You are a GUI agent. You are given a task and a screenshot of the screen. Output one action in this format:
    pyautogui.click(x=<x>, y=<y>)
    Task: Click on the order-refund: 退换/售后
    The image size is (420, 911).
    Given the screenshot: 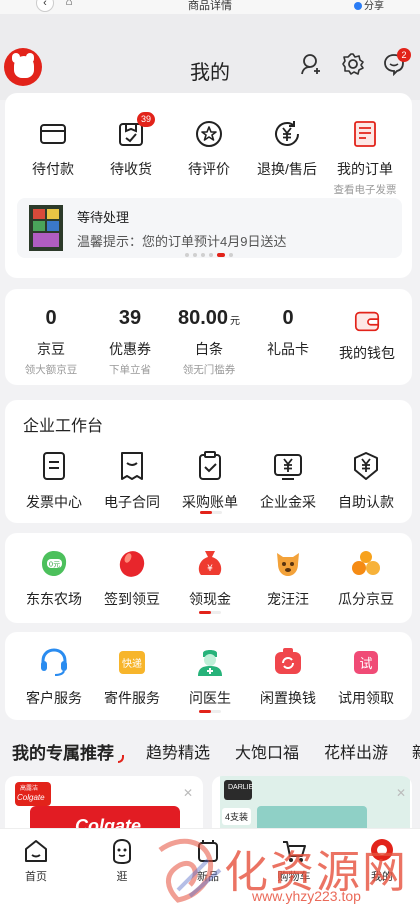 What is the action you would take?
    pyautogui.click(x=287, y=149)
    